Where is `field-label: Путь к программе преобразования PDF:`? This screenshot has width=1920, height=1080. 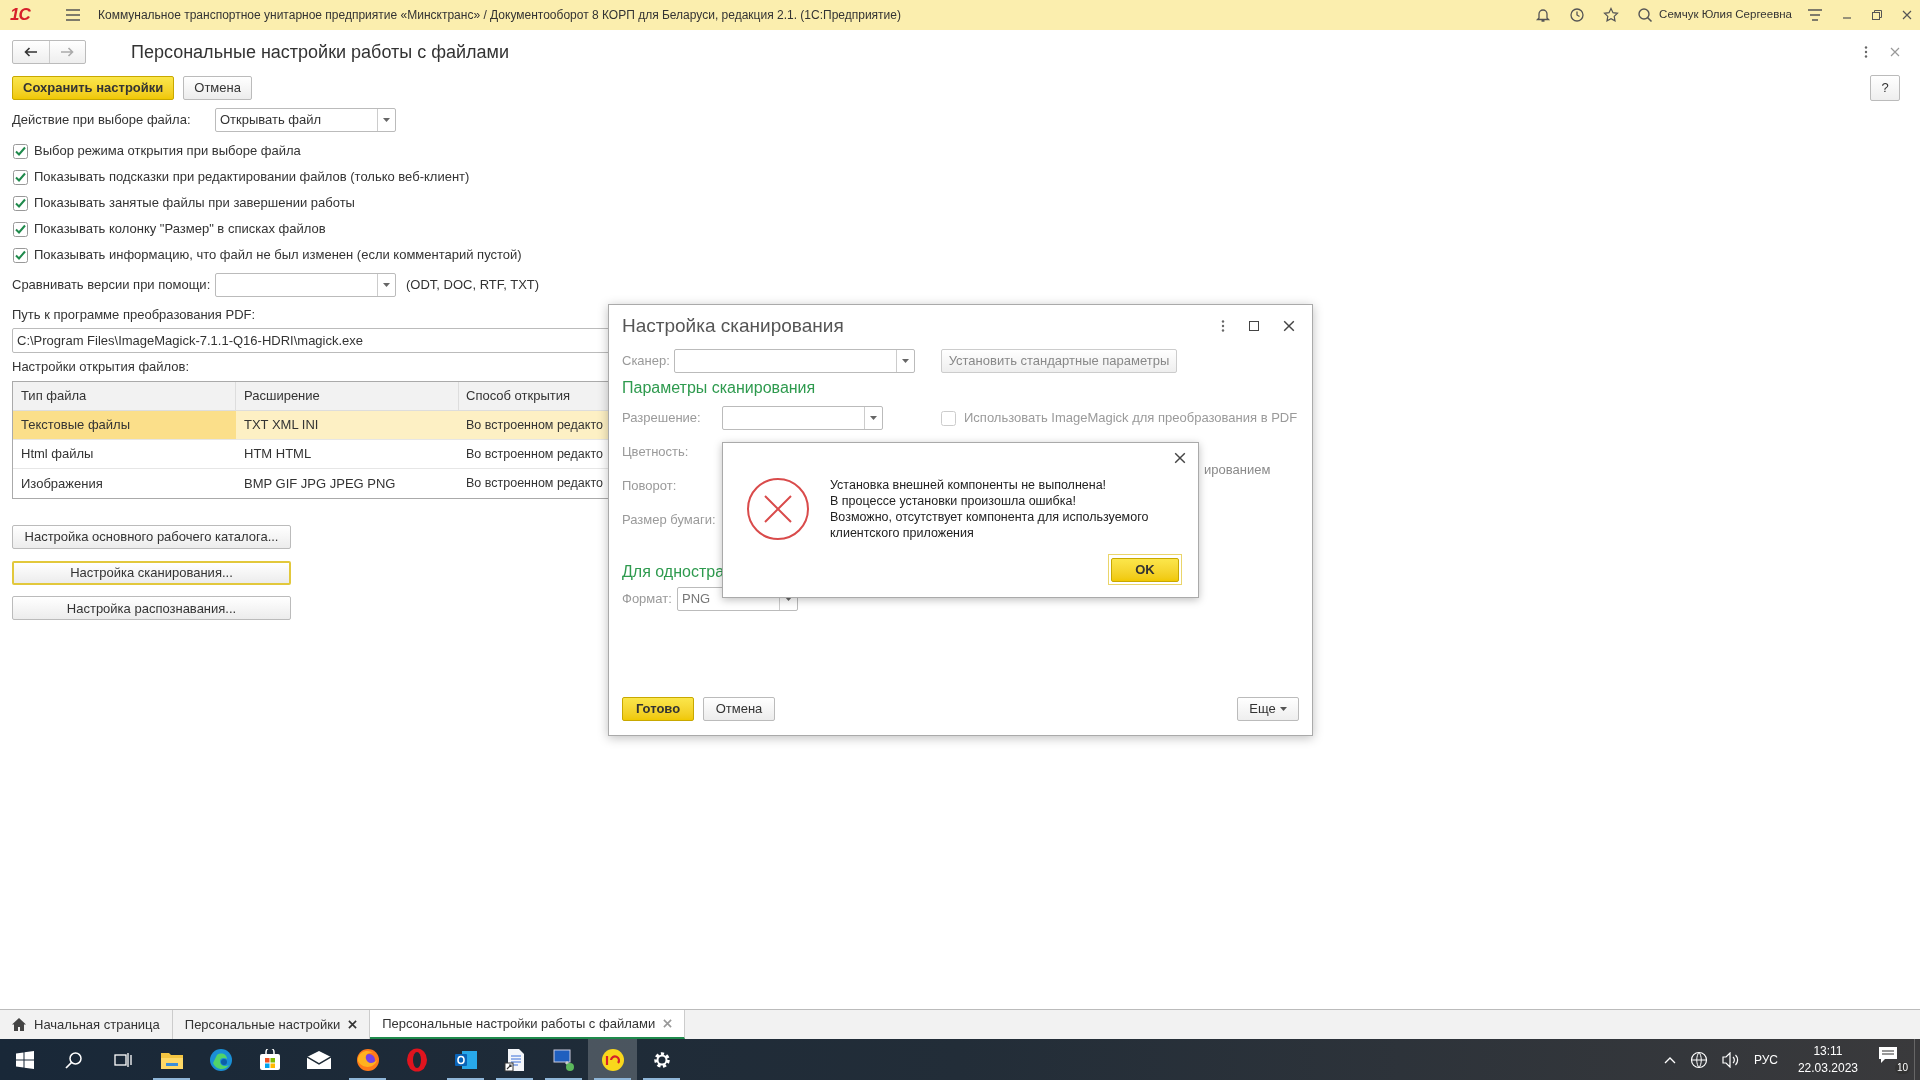
field-label: Путь к программе преобразования PDF: is located at coordinates (134, 315).